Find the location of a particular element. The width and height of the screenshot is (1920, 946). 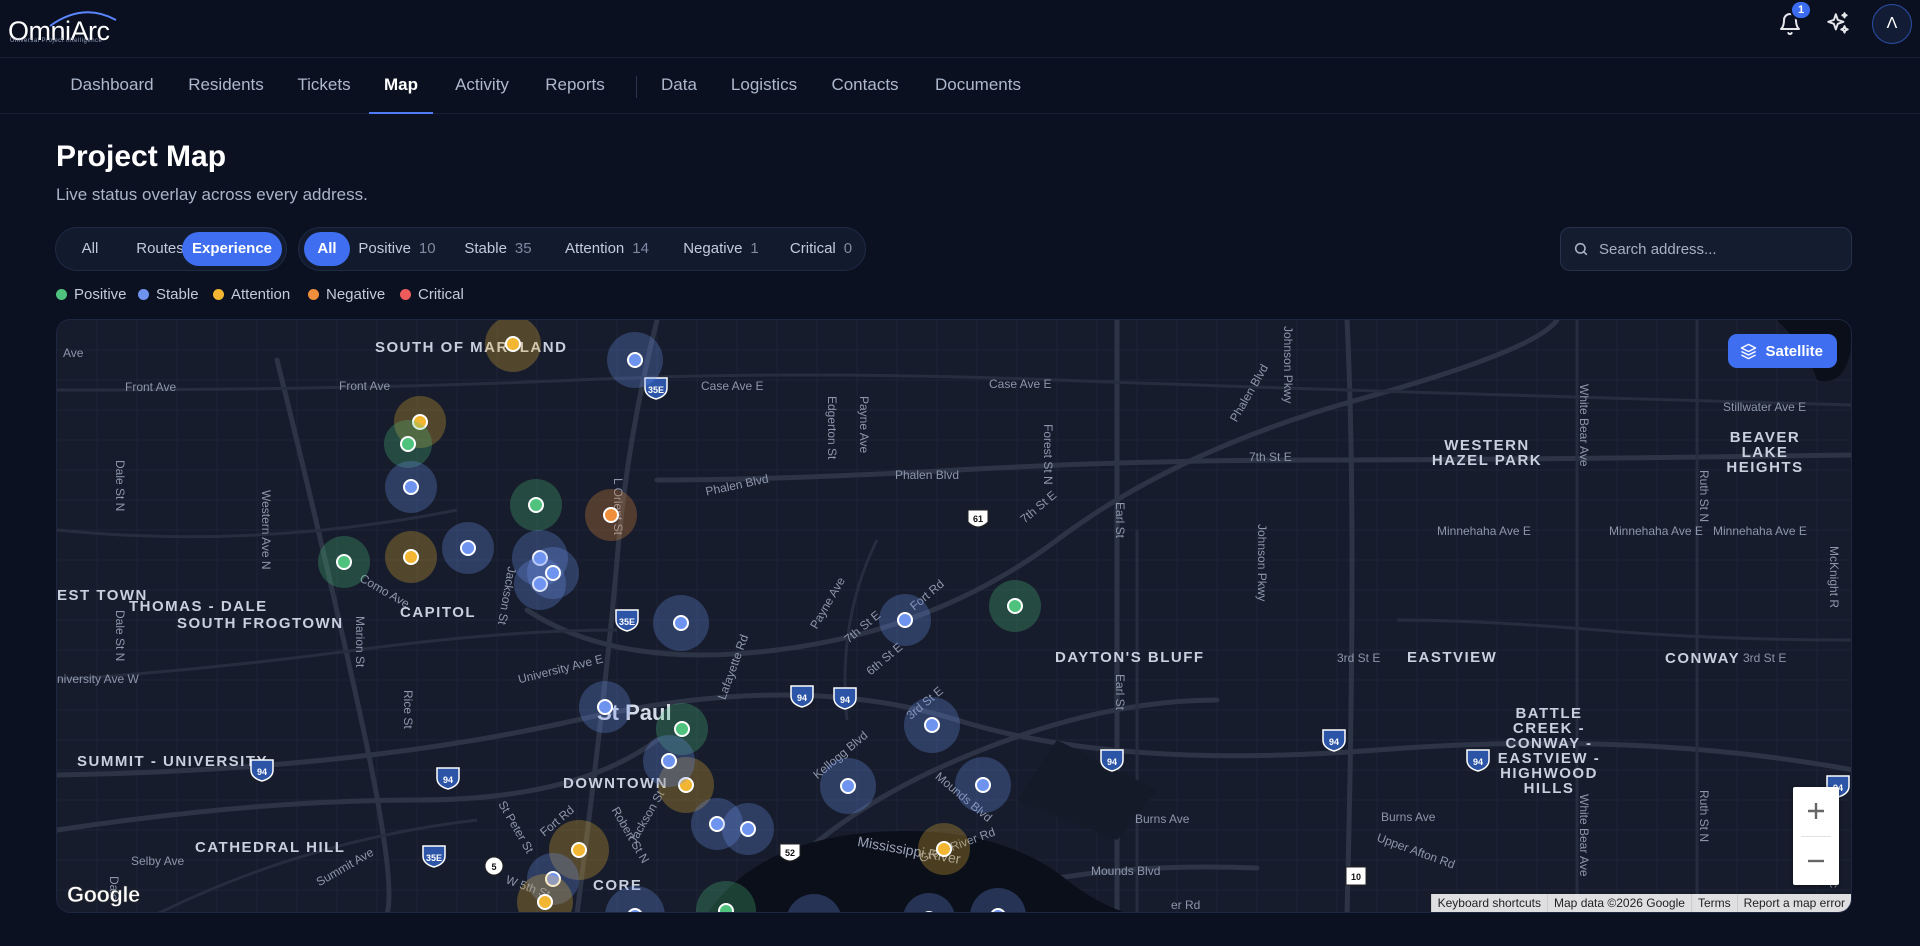

status-filter-stable-label: Stable is located at coordinates (485, 248).